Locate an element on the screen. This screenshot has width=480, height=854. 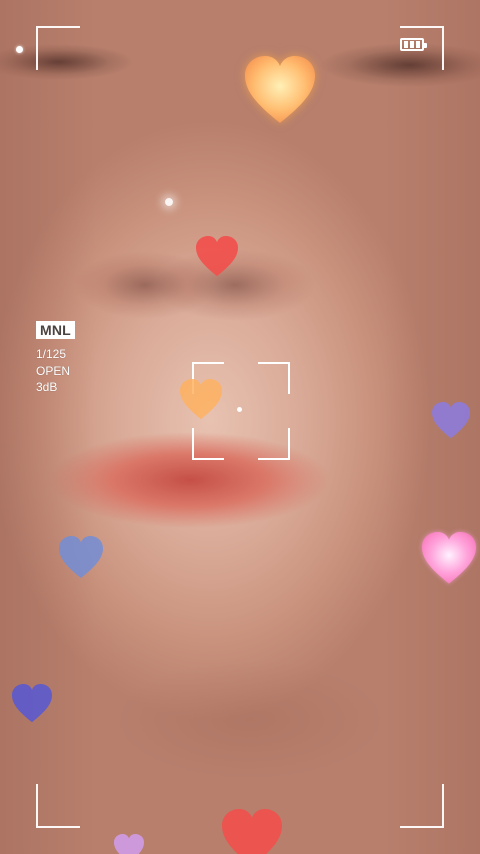
aperture-readout: OPEN is located at coordinates (53, 371).